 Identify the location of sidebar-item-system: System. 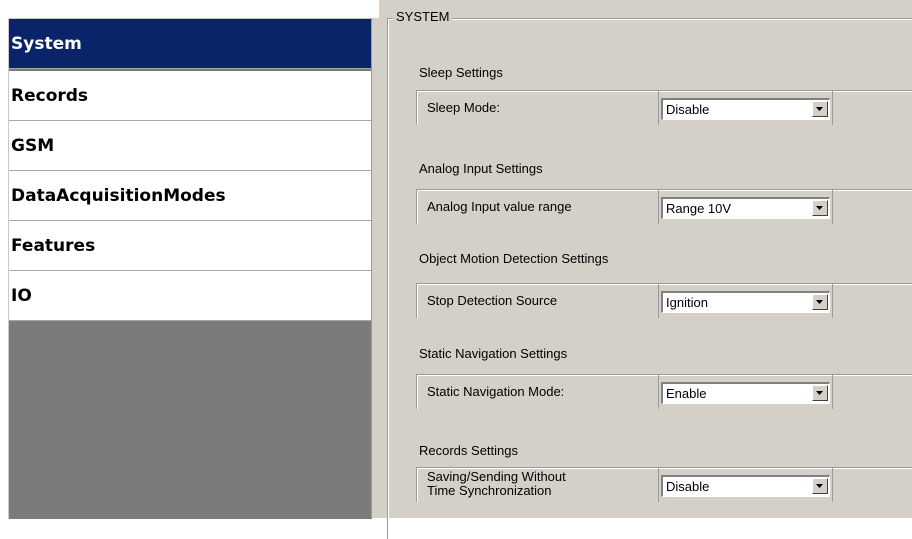
(190, 44).